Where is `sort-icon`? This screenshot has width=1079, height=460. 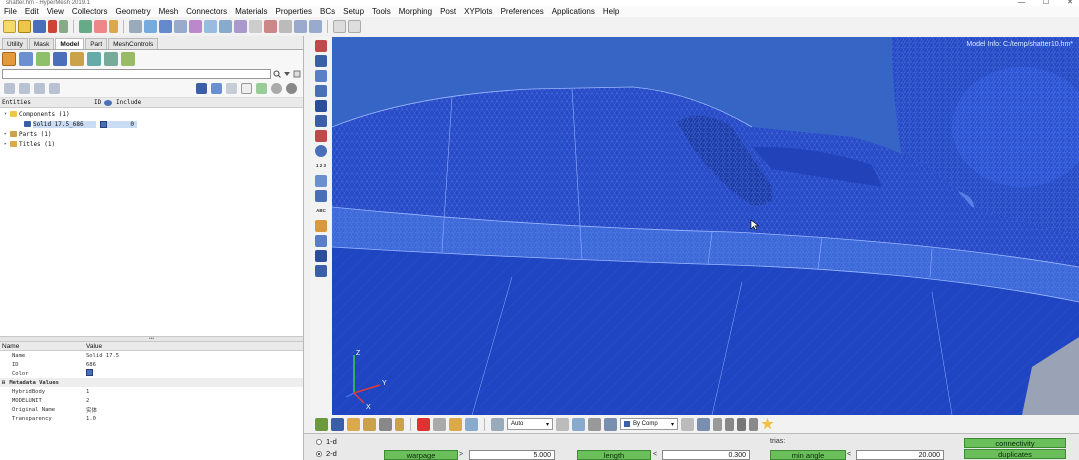
sort-icon is located at coordinates (39, 88).